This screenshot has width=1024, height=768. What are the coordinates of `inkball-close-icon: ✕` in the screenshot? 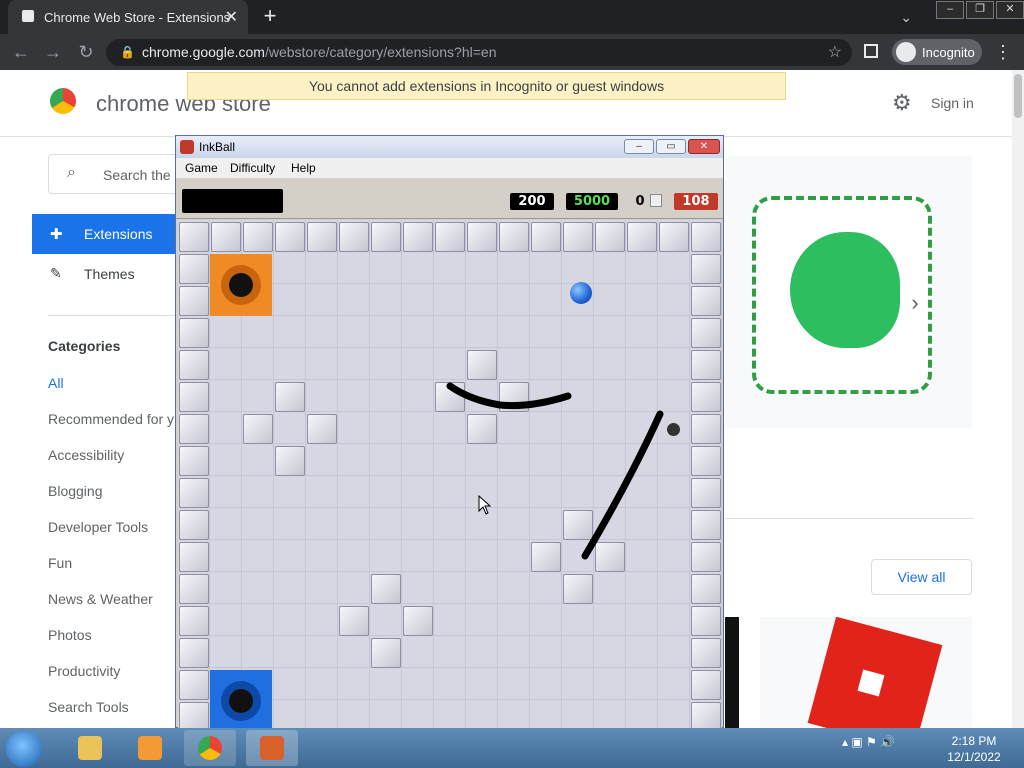 It's located at (704, 146).